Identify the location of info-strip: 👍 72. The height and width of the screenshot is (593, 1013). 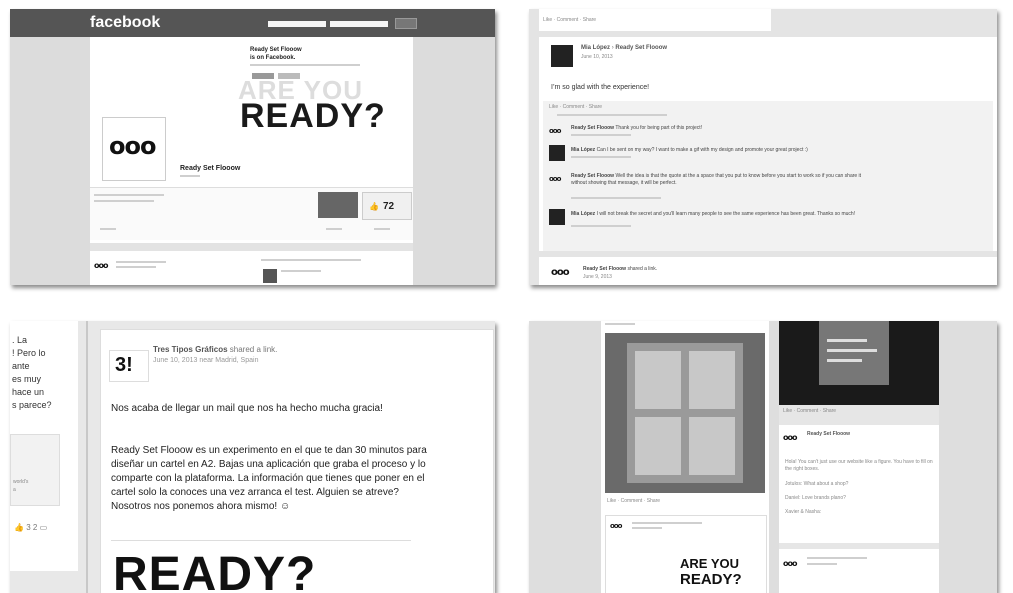
(251, 213).